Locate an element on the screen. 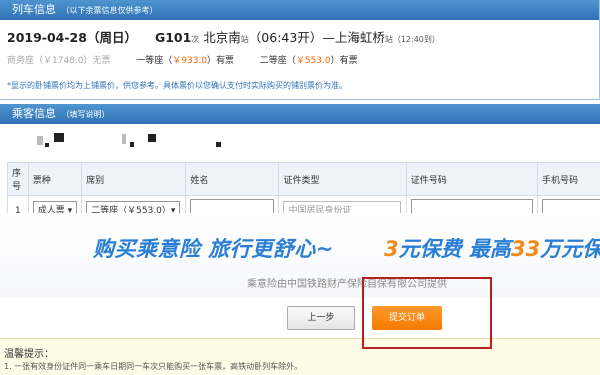  col-phone: 手机号码 is located at coordinates (568, 179).